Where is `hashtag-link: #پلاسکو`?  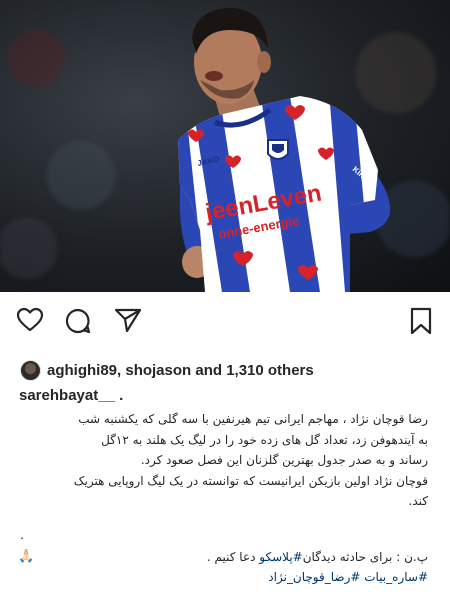 hashtag-link: #پلاسکو is located at coordinates (280, 557).